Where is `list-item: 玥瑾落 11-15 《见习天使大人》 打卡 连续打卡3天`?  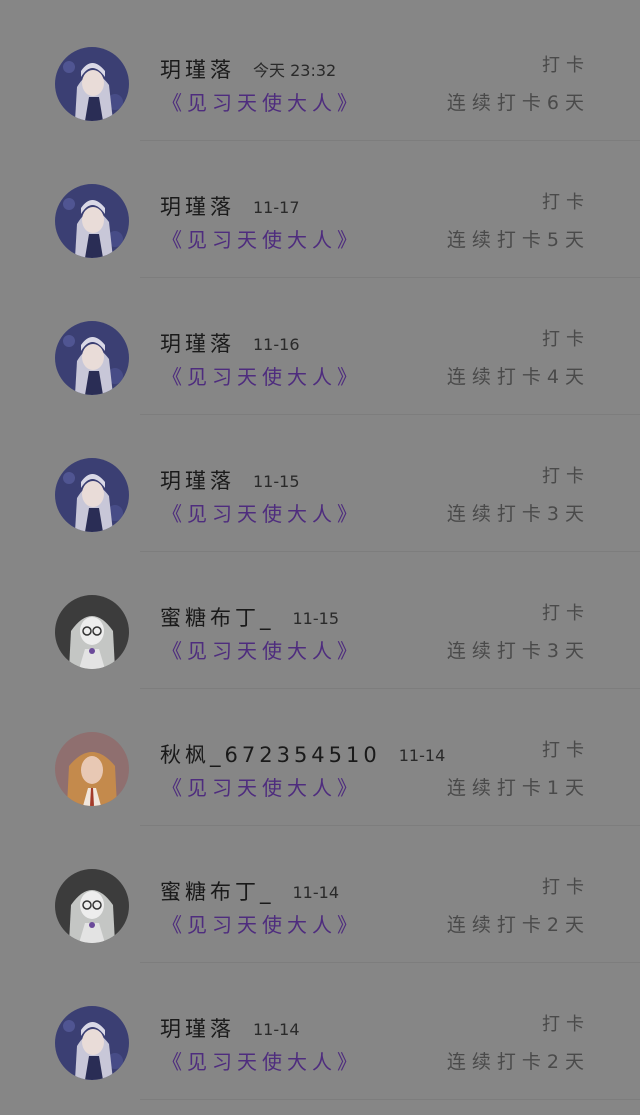
list-item: 玥瑾落 11-15 《见习天使大人》 打卡 连续打卡3天 is located at coordinates (320, 481).